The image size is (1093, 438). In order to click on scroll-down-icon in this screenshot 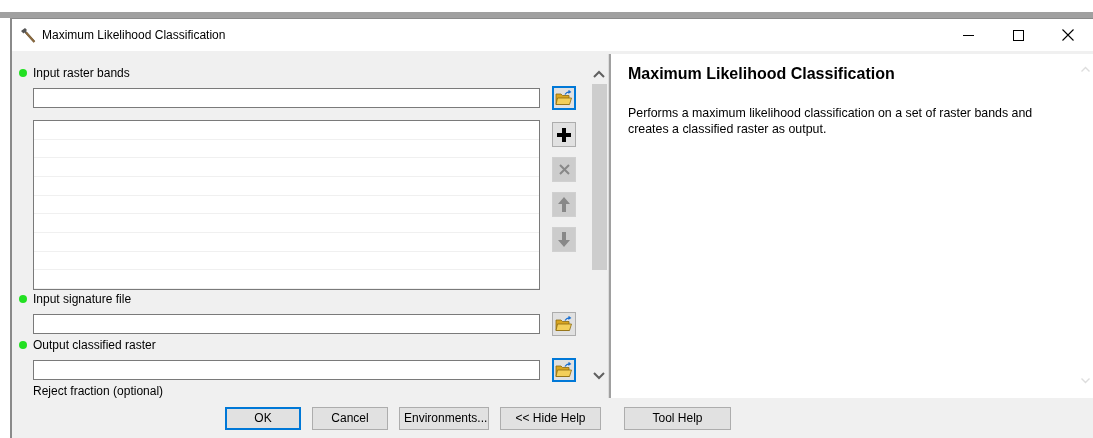, I will do `click(599, 376)`.